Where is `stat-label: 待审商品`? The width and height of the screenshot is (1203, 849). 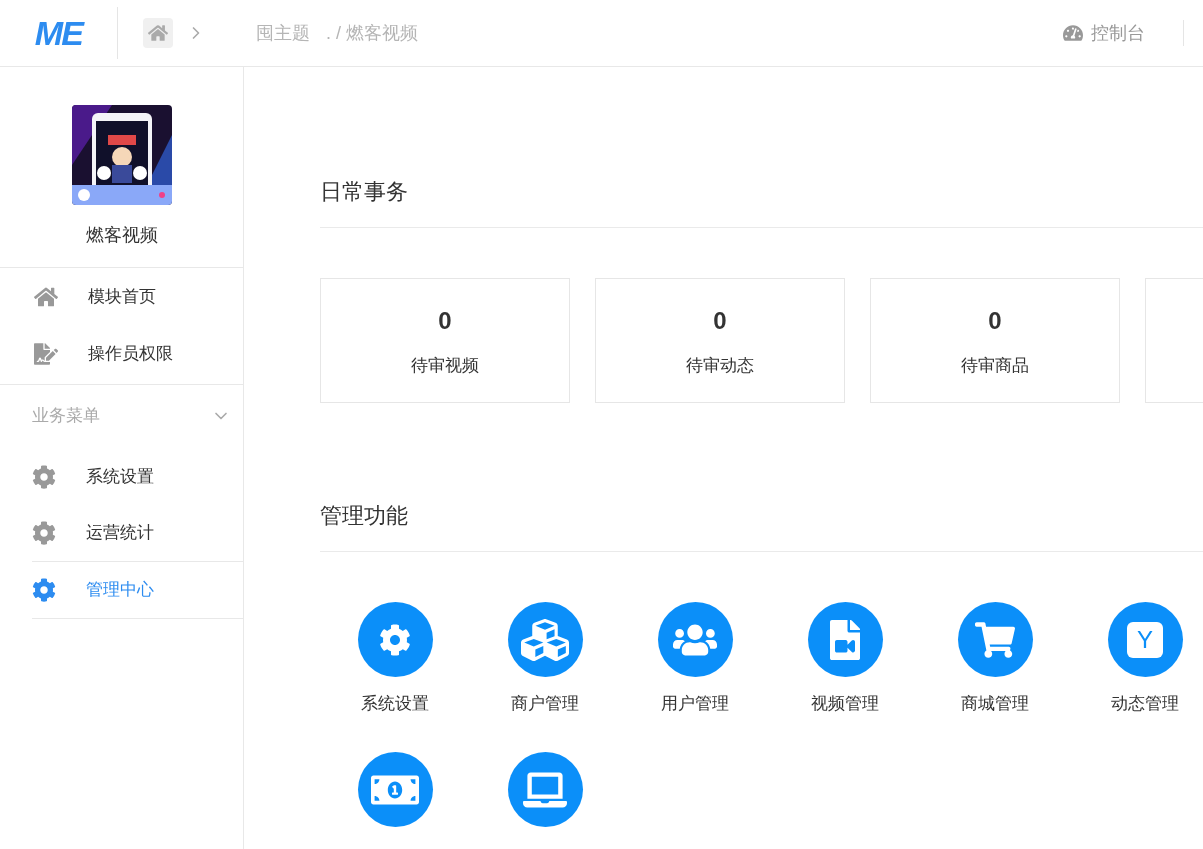
stat-label: 待审商品 is located at coordinates (995, 365).